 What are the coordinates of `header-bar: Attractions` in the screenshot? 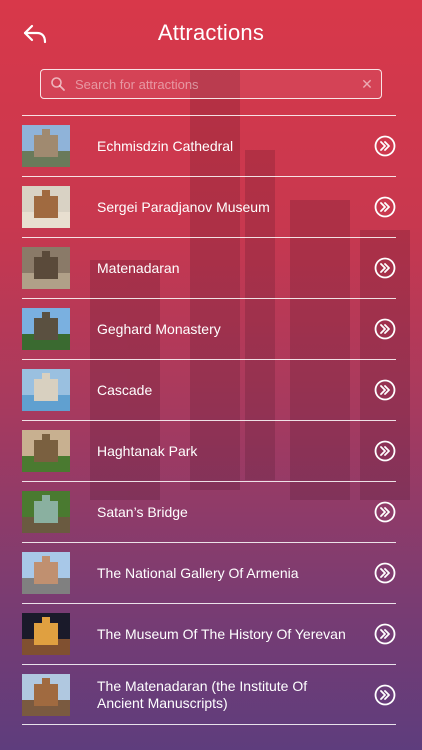 It's located at (211, 33).